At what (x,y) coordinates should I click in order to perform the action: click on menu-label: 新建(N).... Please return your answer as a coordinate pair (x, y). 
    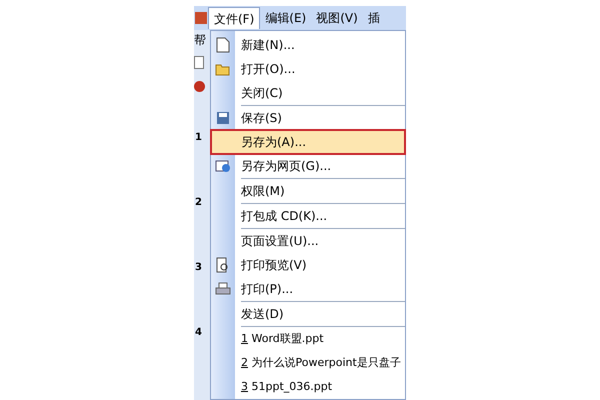
    Looking at the image, I should click on (268, 45).